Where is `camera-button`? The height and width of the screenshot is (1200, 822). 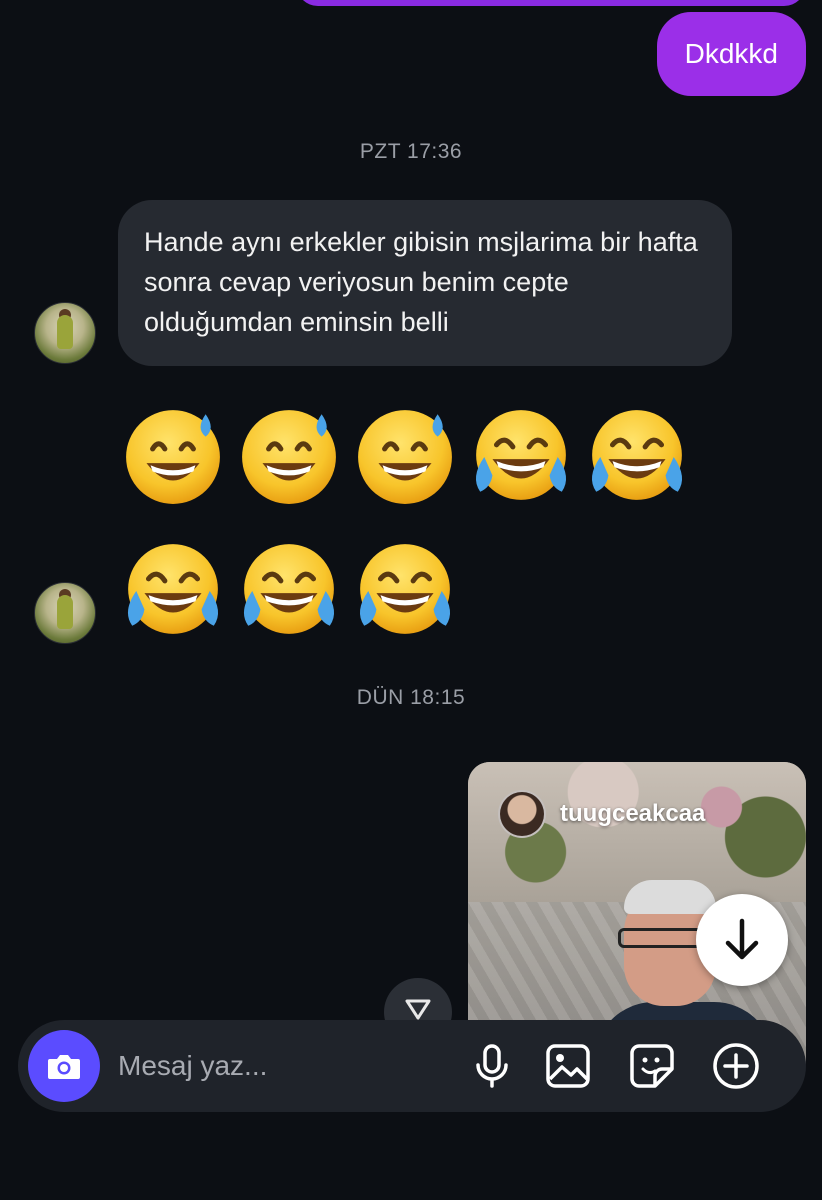
camera-button is located at coordinates (64, 1066).